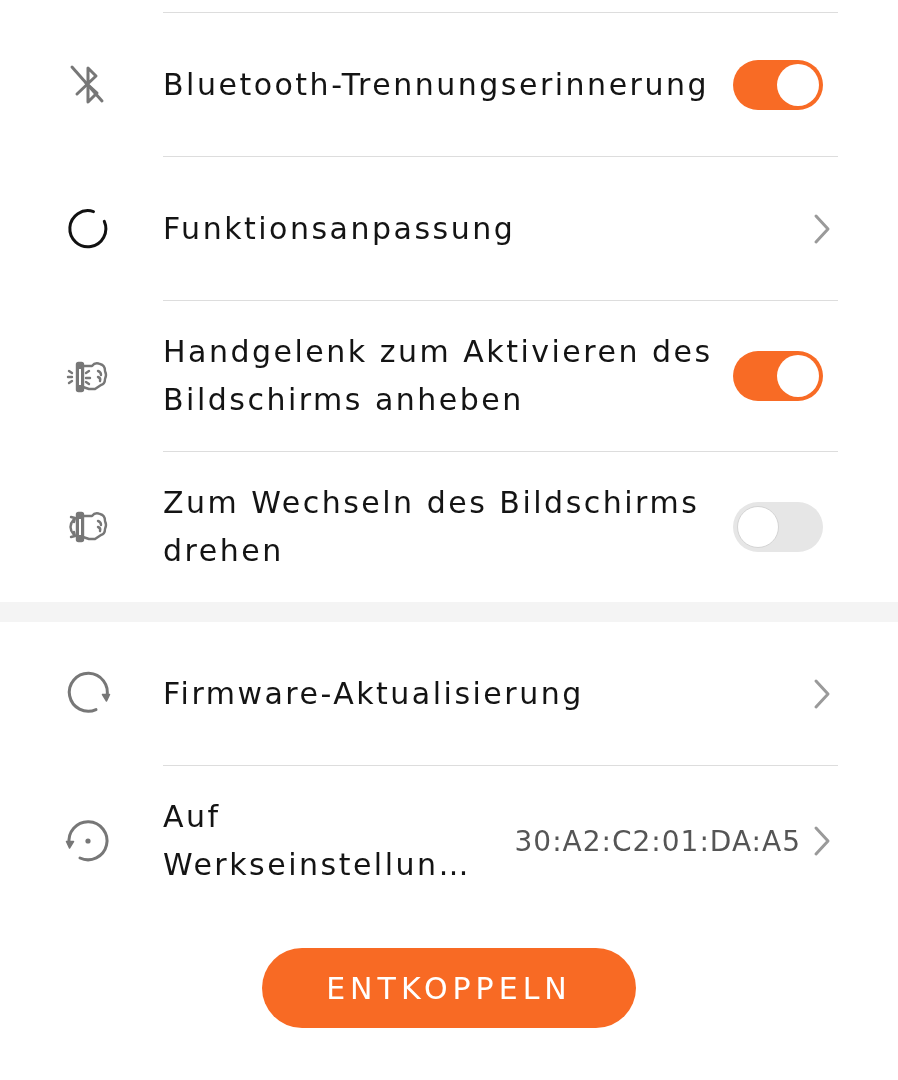 The height and width of the screenshot is (1080, 898). Describe the element at coordinates (657, 841) in the screenshot. I see `device-address: 30:A2:C2:01:DA:A5` at that location.